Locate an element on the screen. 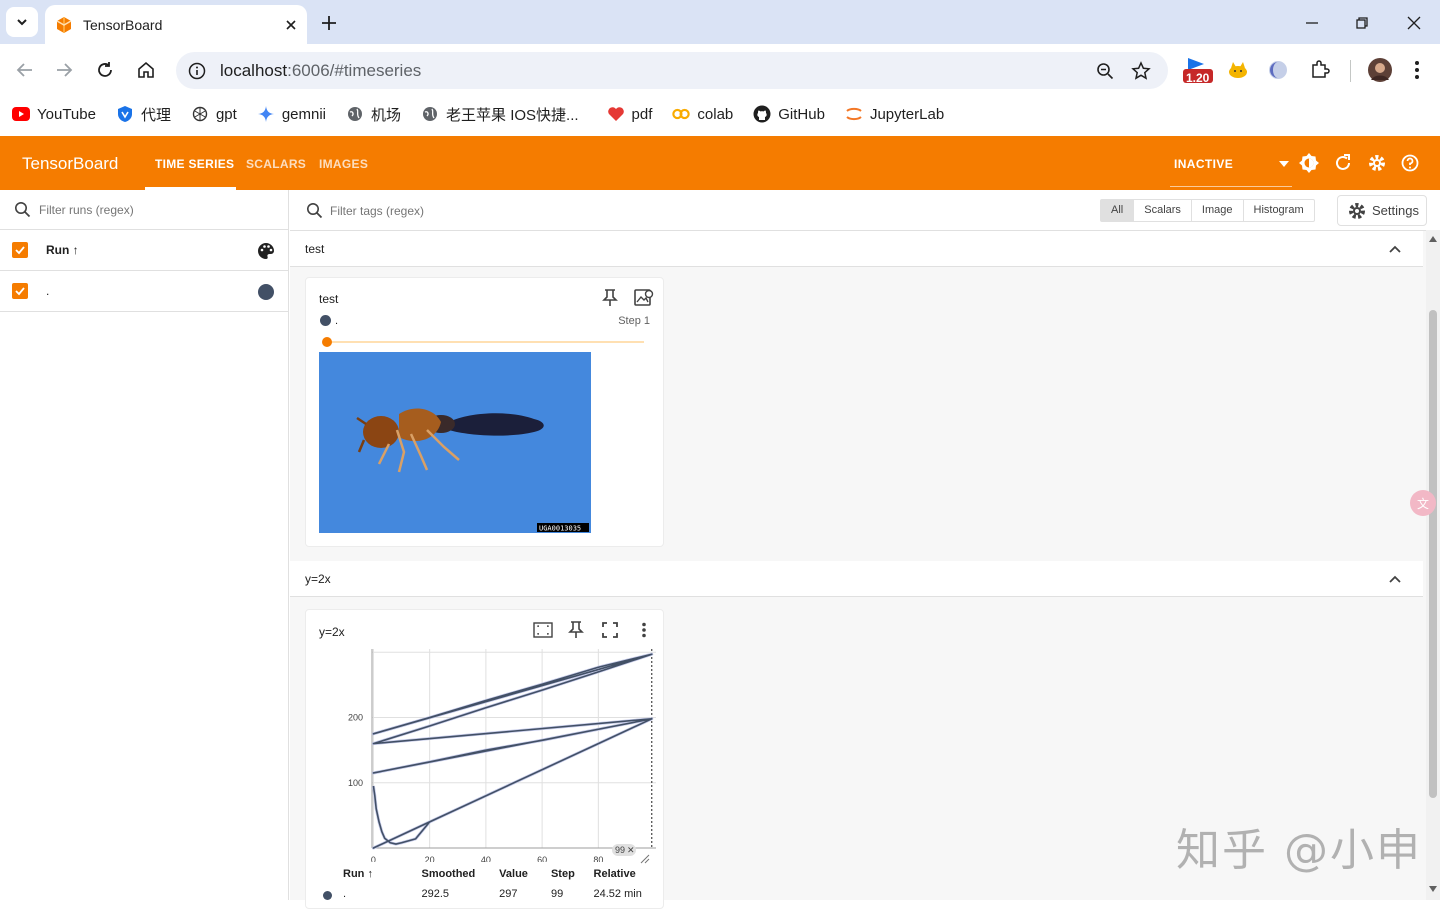 The image size is (1440, 909). resize-handle-icon is located at coordinates (645, 859).